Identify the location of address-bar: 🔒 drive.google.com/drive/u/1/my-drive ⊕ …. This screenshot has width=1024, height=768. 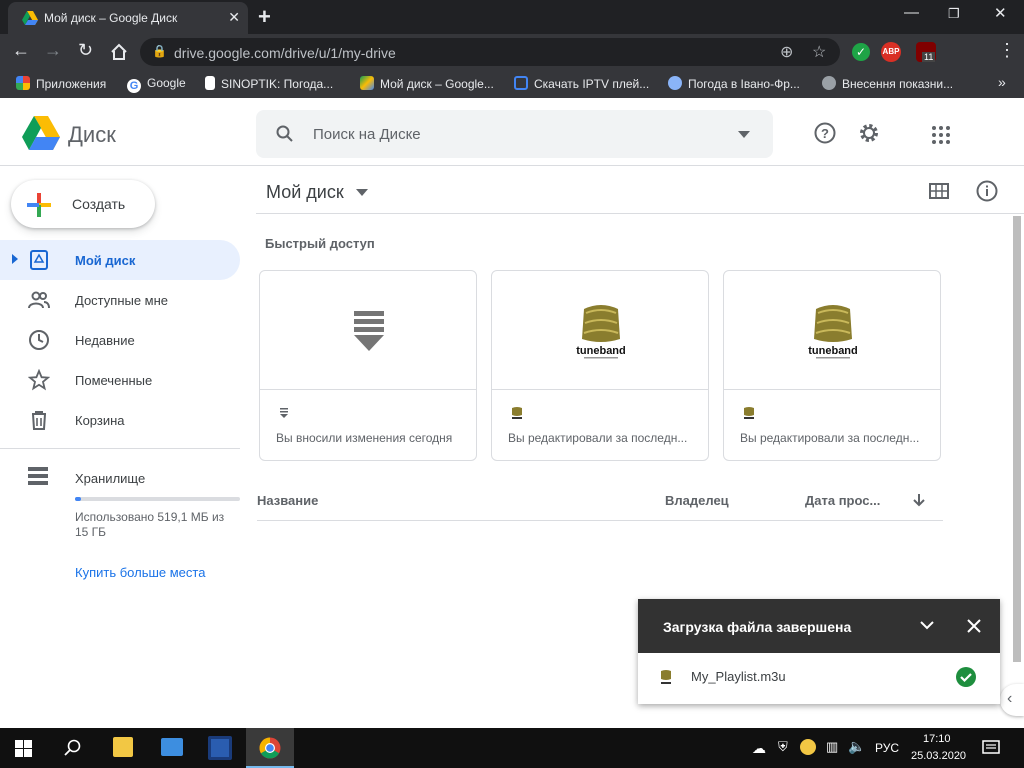
(490, 52).